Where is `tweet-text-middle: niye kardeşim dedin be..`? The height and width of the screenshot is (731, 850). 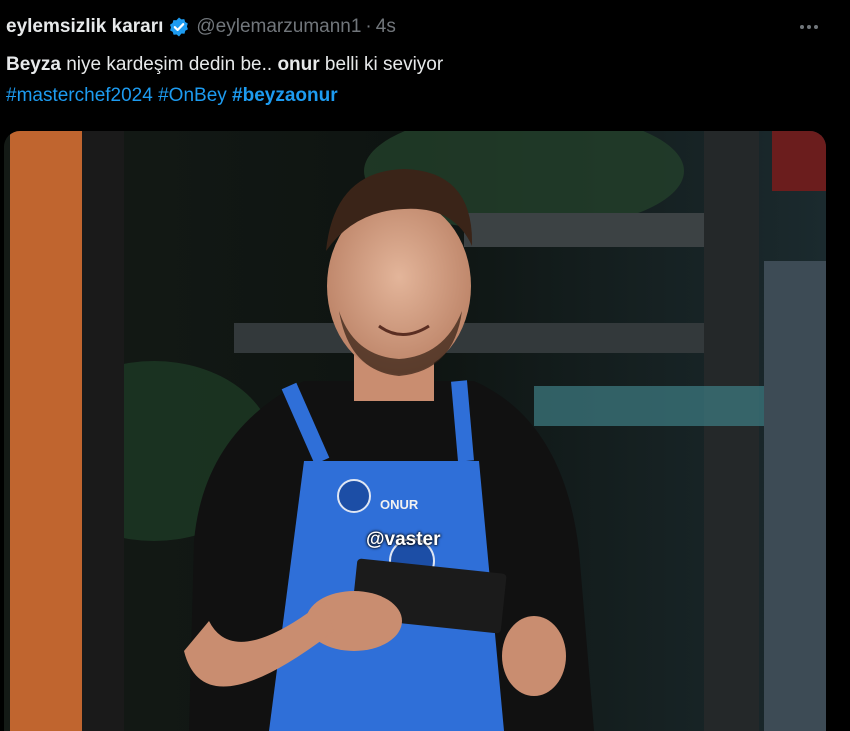 tweet-text-middle: niye kardeşim dedin be.. is located at coordinates (169, 64).